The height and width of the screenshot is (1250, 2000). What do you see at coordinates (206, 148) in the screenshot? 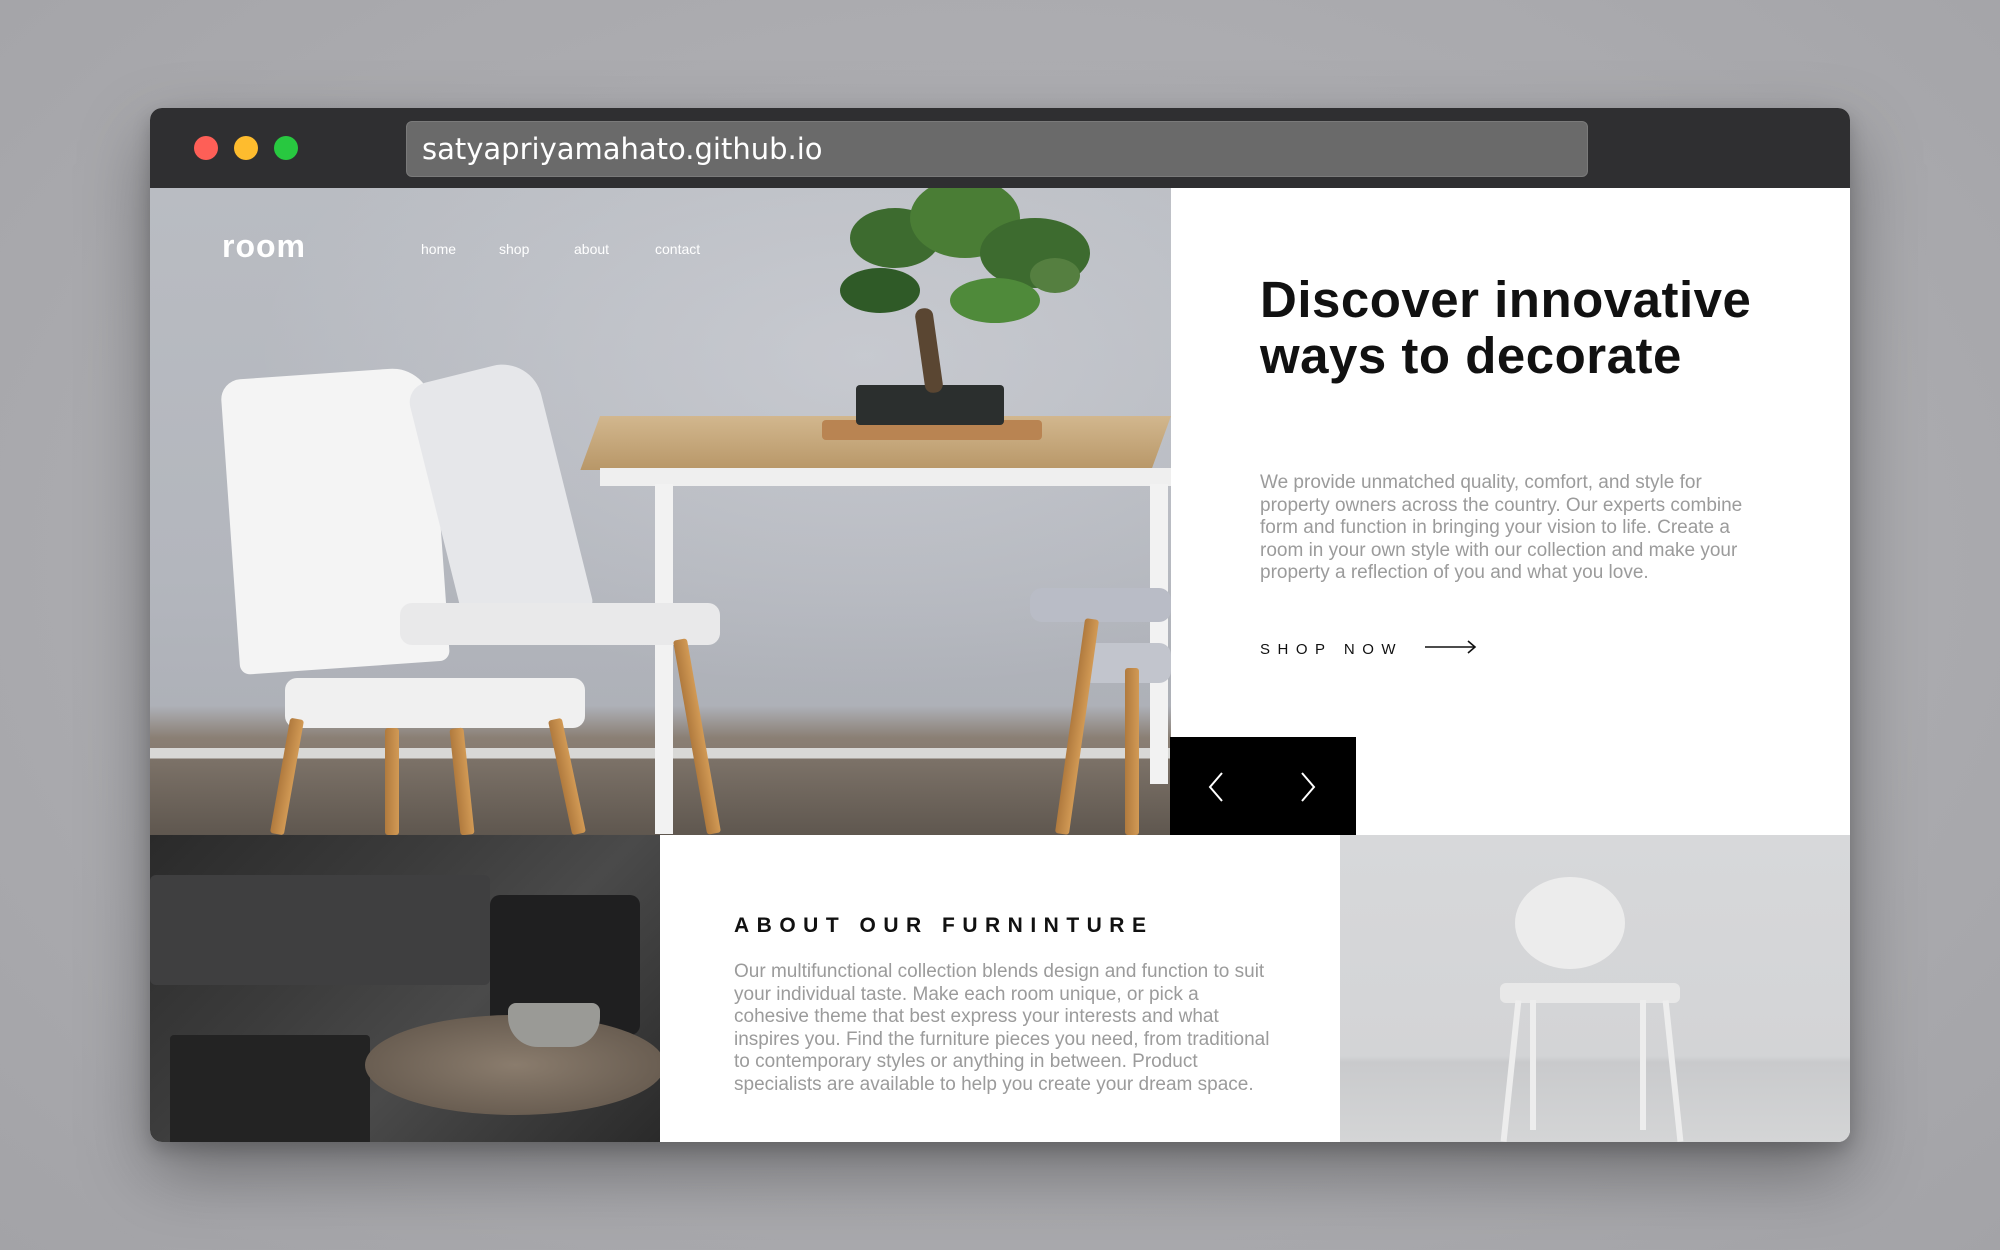
I see `close-window-button` at bounding box center [206, 148].